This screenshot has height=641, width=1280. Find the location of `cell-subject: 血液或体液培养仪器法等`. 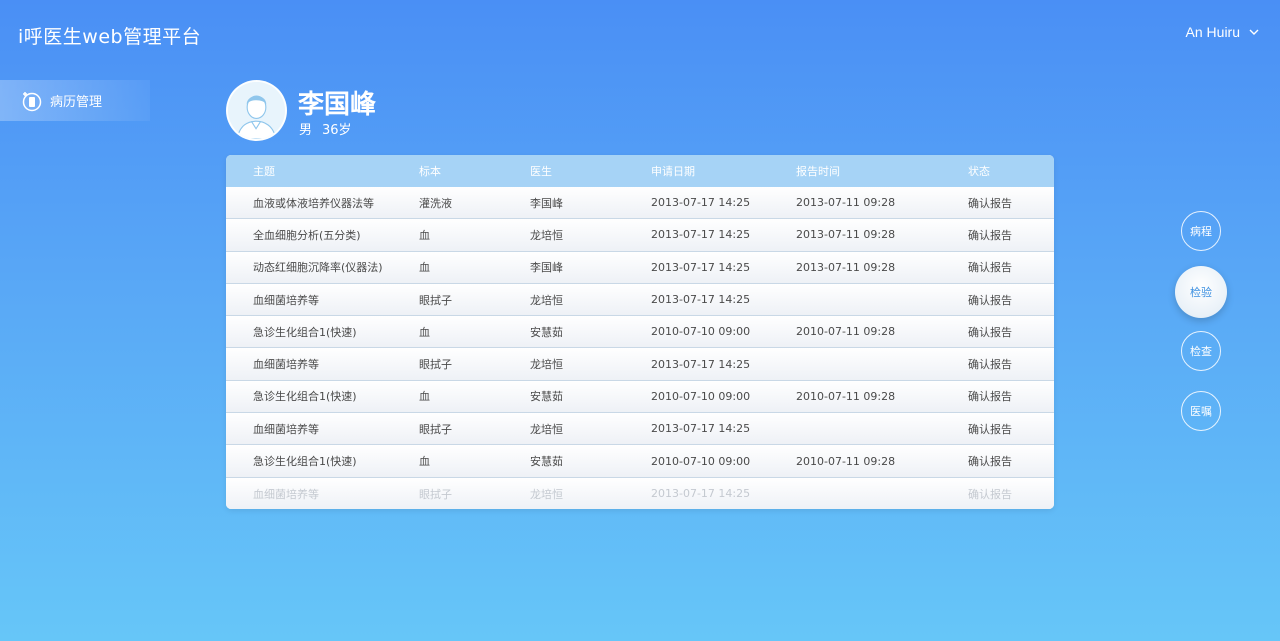

cell-subject: 血液或体液培养仪器法等 is located at coordinates (313, 203).